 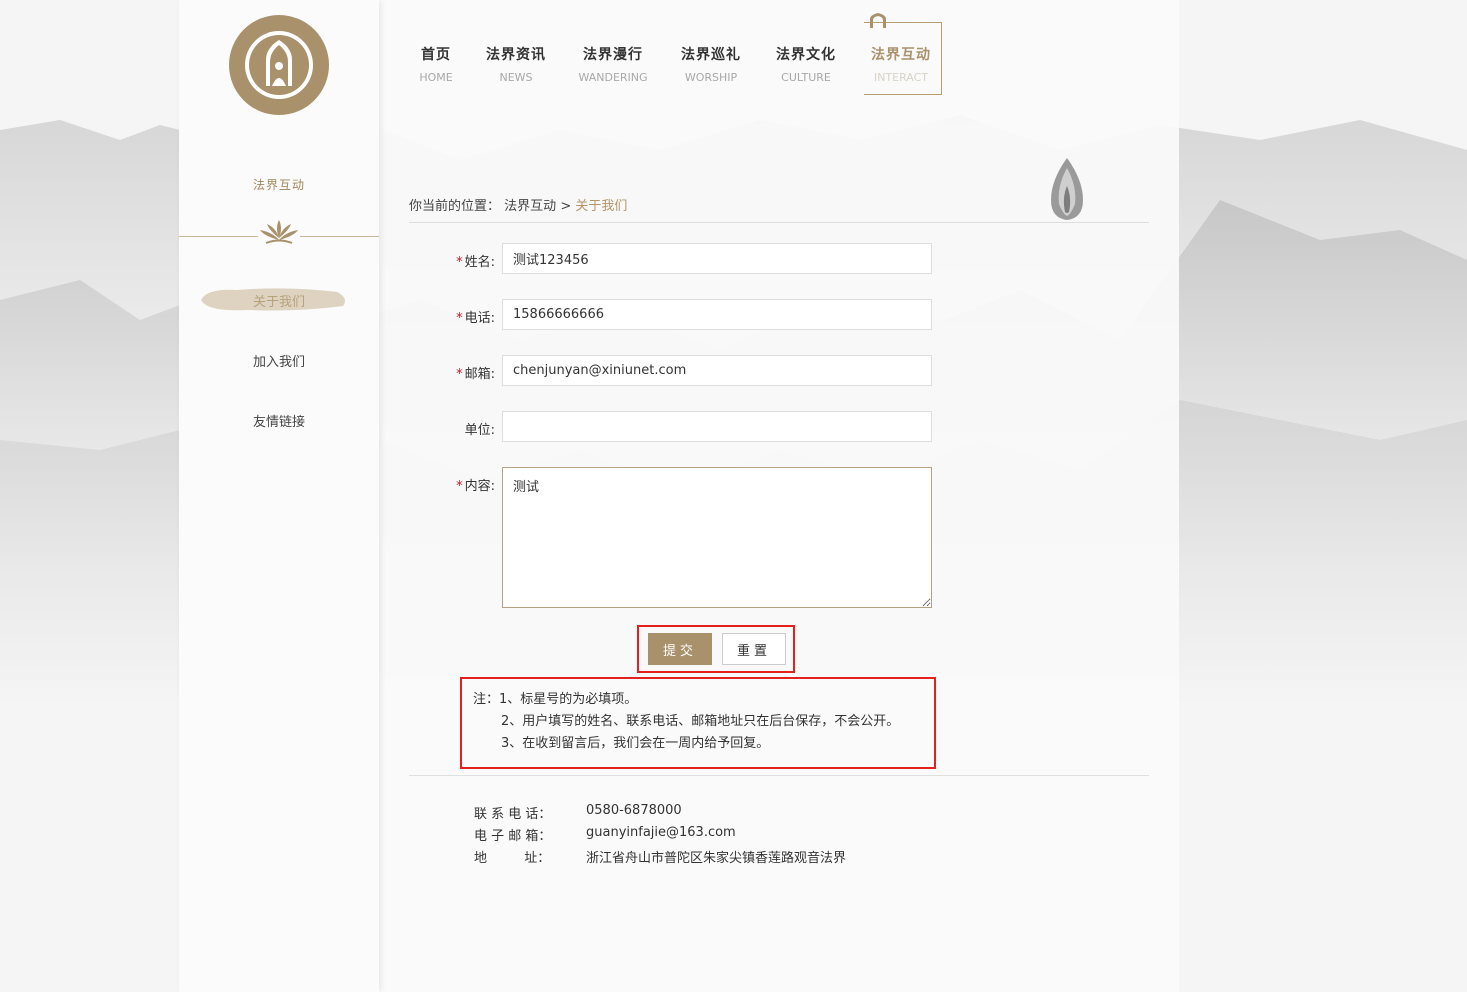 What do you see at coordinates (711, 64) in the screenshot?
I see `nav-item-worship: 法界巡礼 WORSHIP` at bounding box center [711, 64].